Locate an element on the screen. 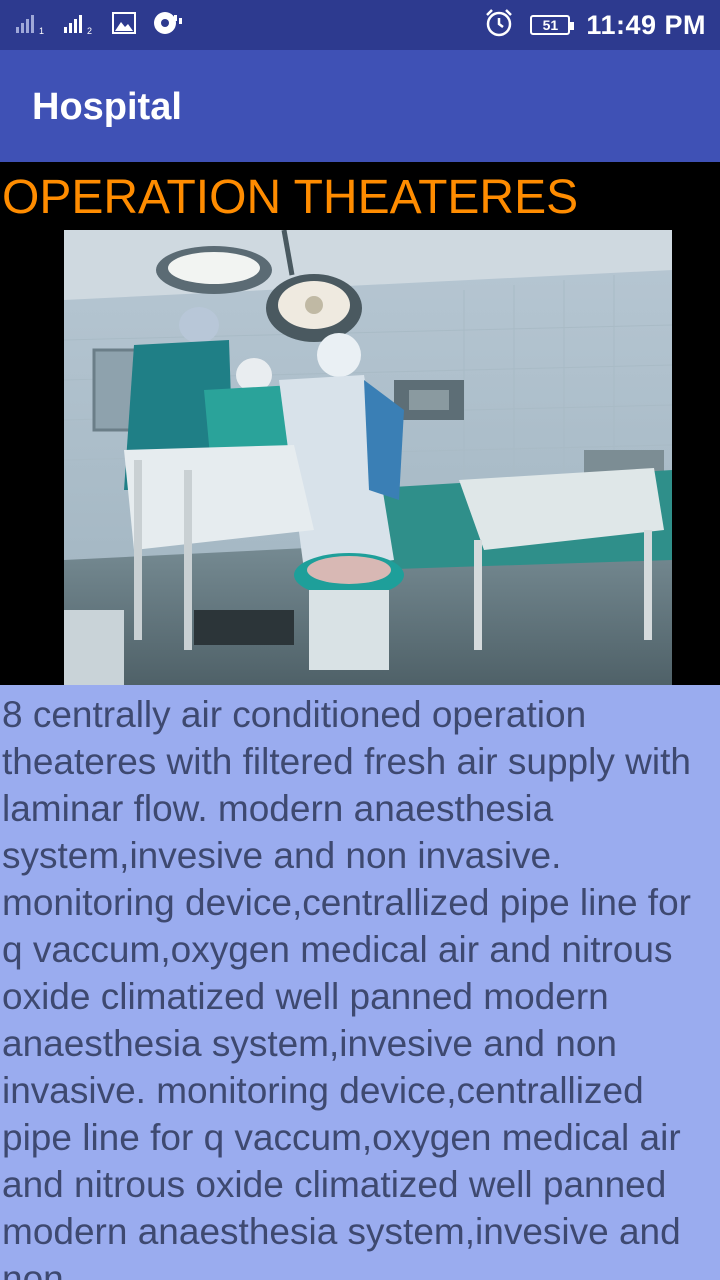  alarm-icon is located at coordinates (499, 25).